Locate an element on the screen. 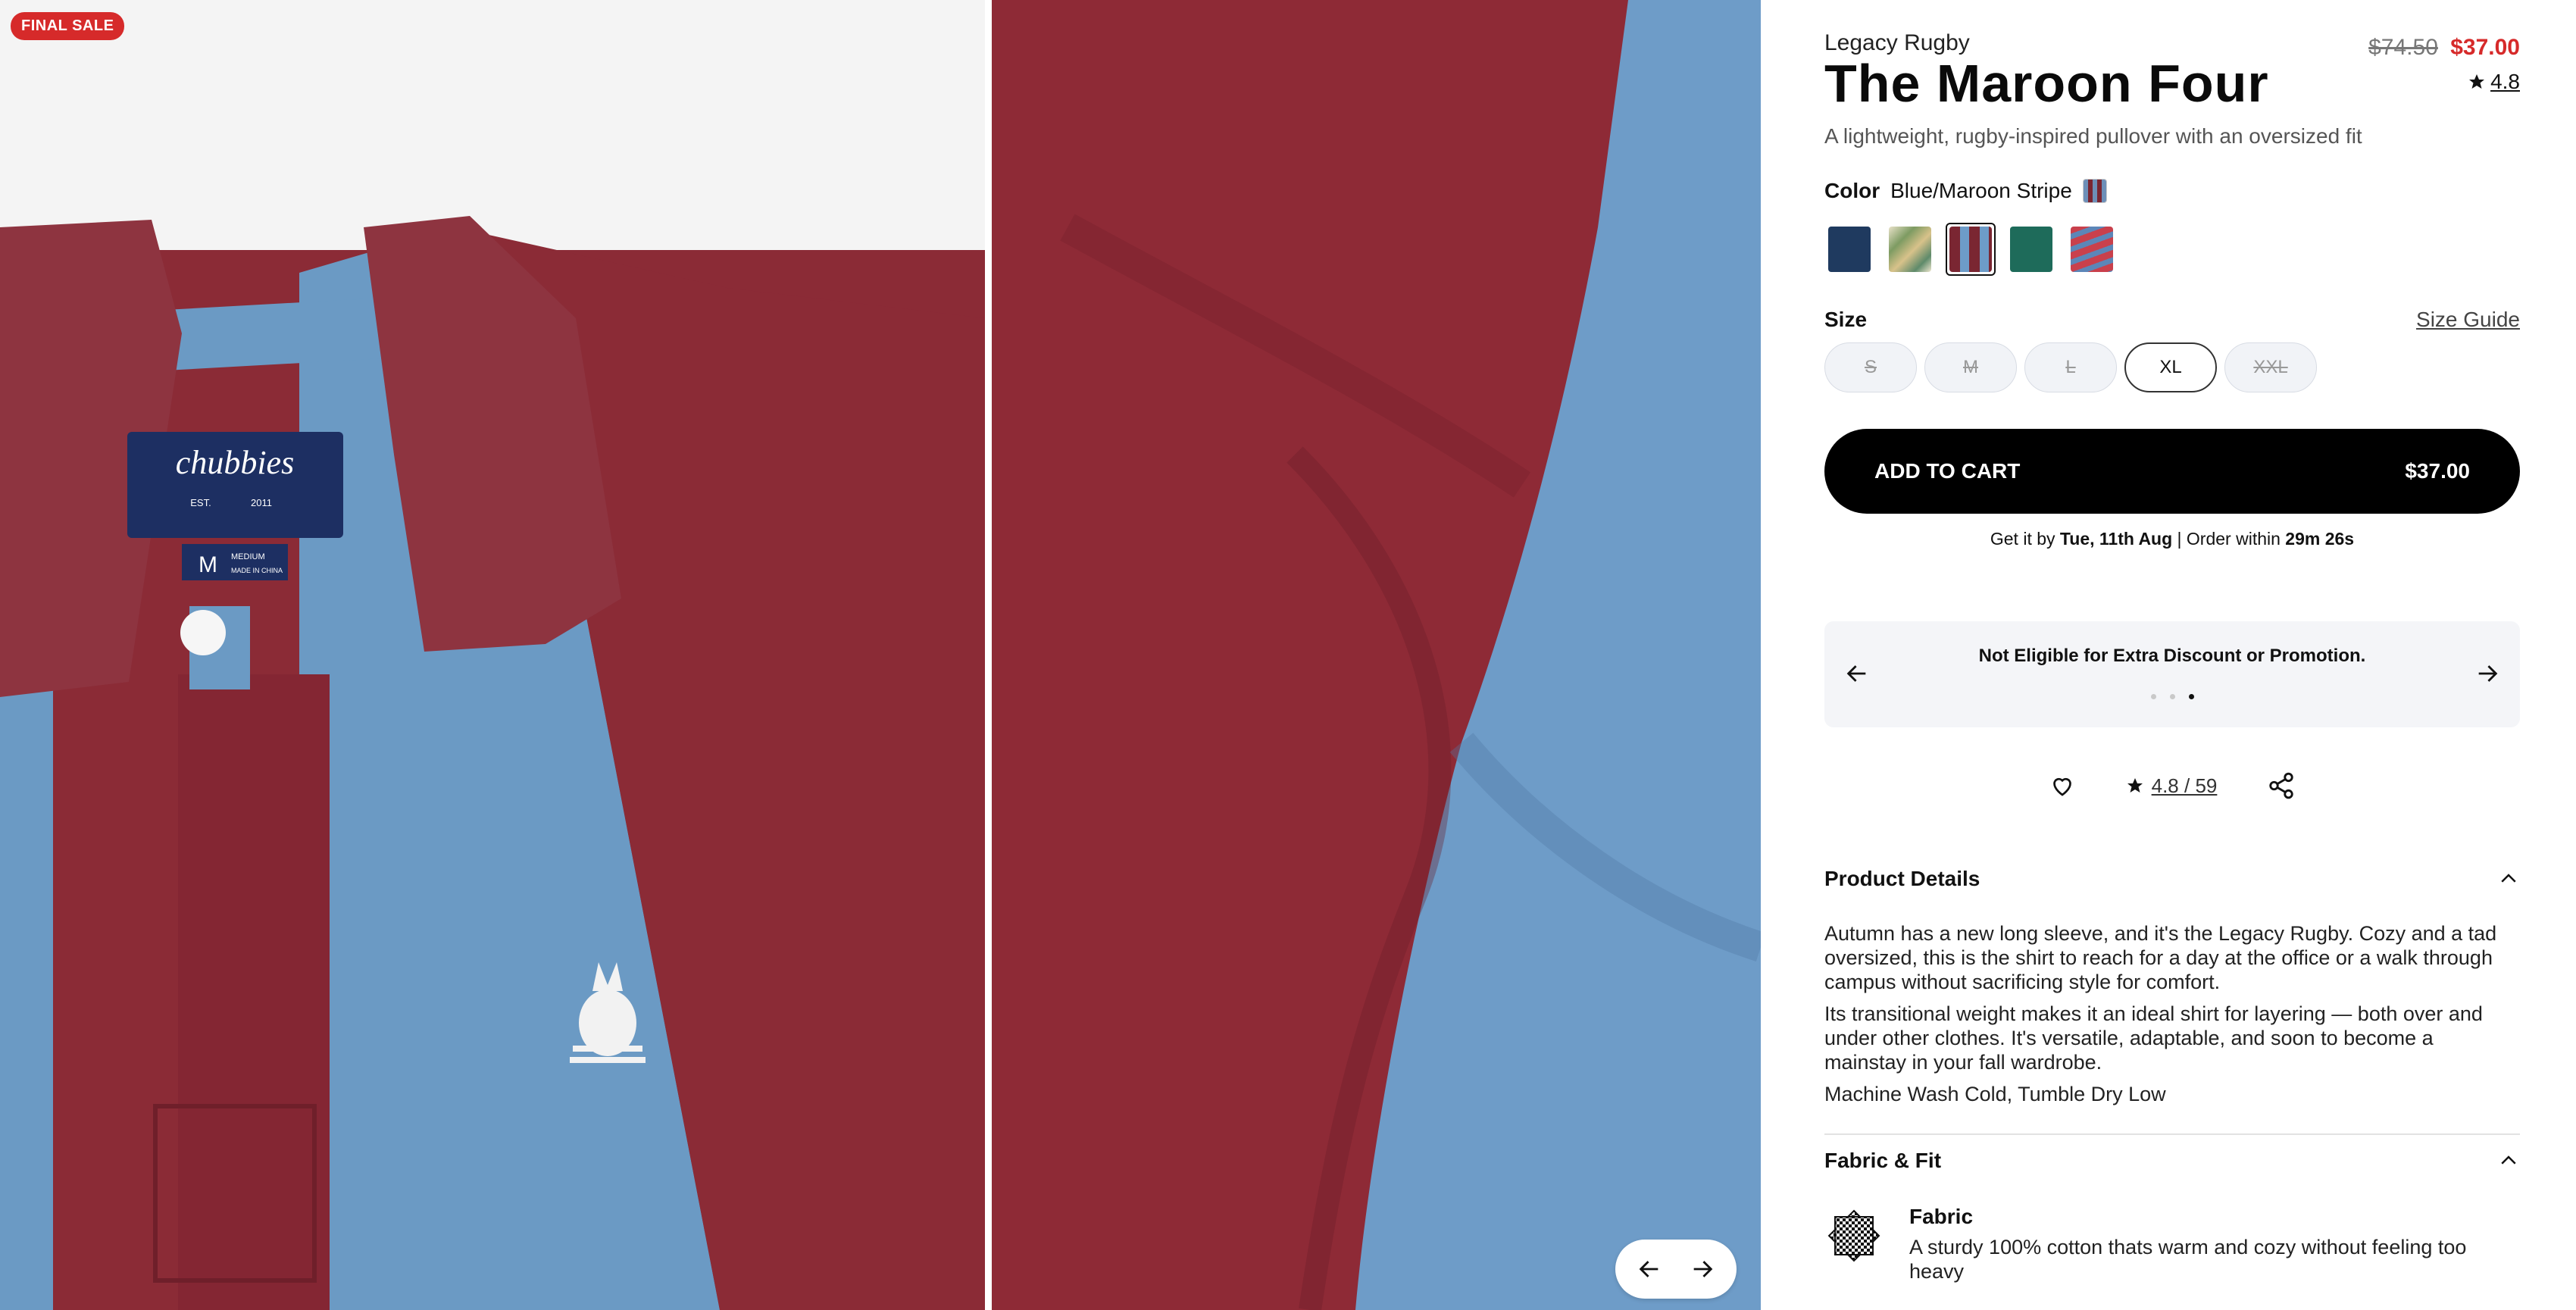 This screenshot has width=2576, height=1310. svg-text: EST. is located at coordinates (201, 502).